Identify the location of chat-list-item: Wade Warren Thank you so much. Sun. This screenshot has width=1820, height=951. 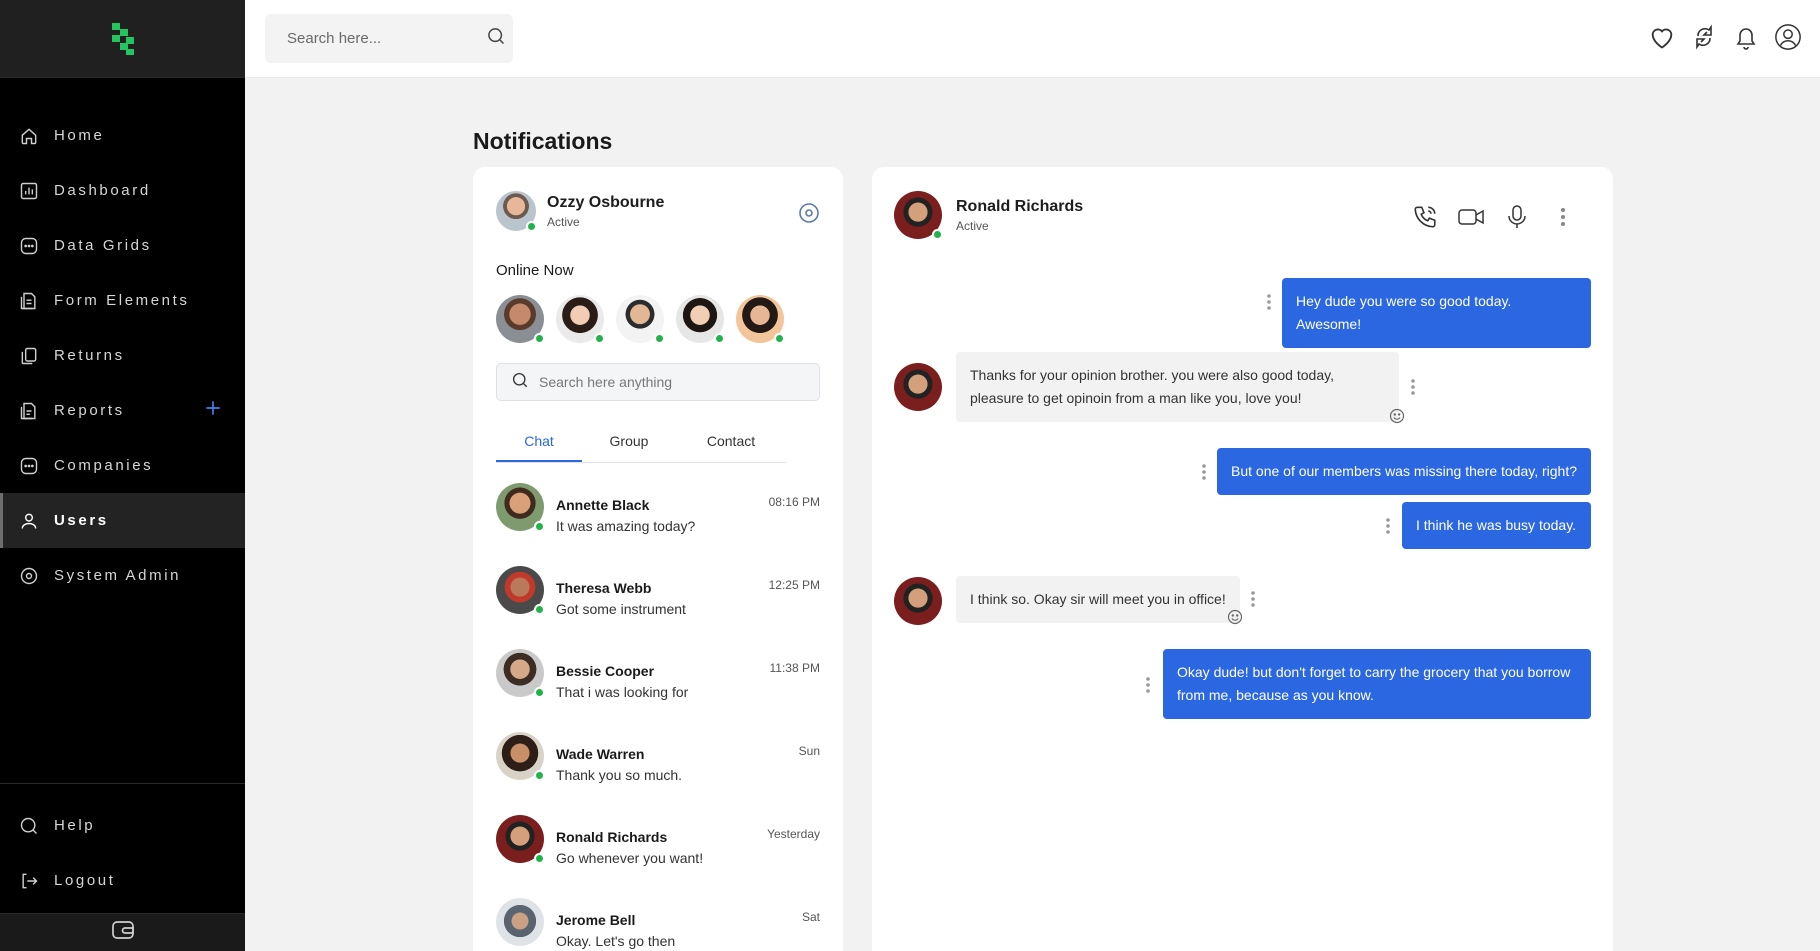
(658, 773).